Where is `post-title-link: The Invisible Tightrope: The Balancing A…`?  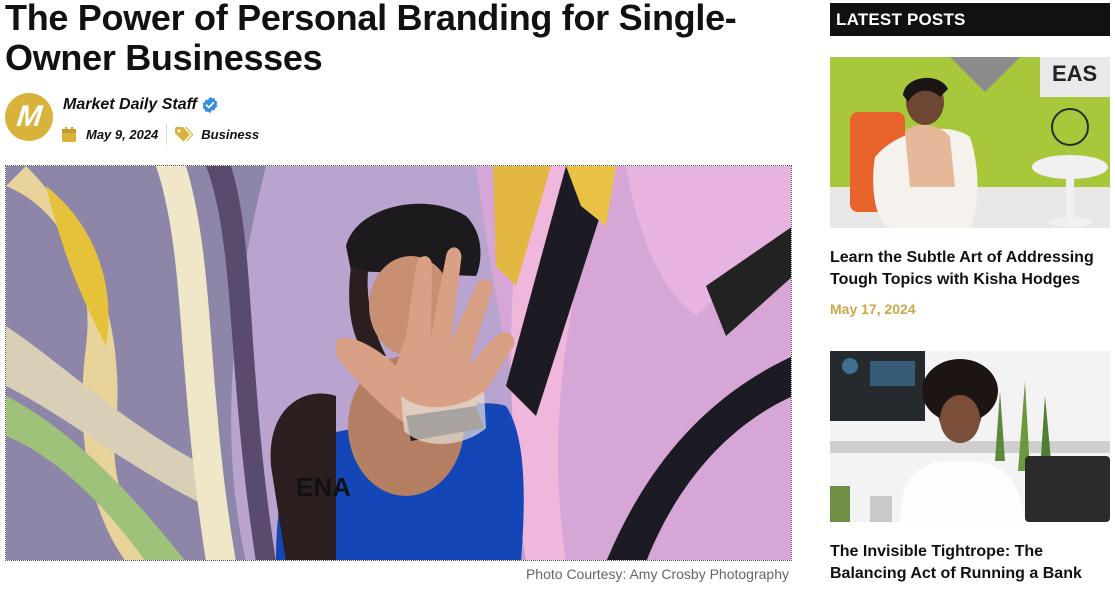
post-title-link: The Invisible Tightrope: The Balancing A… is located at coordinates (970, 563).